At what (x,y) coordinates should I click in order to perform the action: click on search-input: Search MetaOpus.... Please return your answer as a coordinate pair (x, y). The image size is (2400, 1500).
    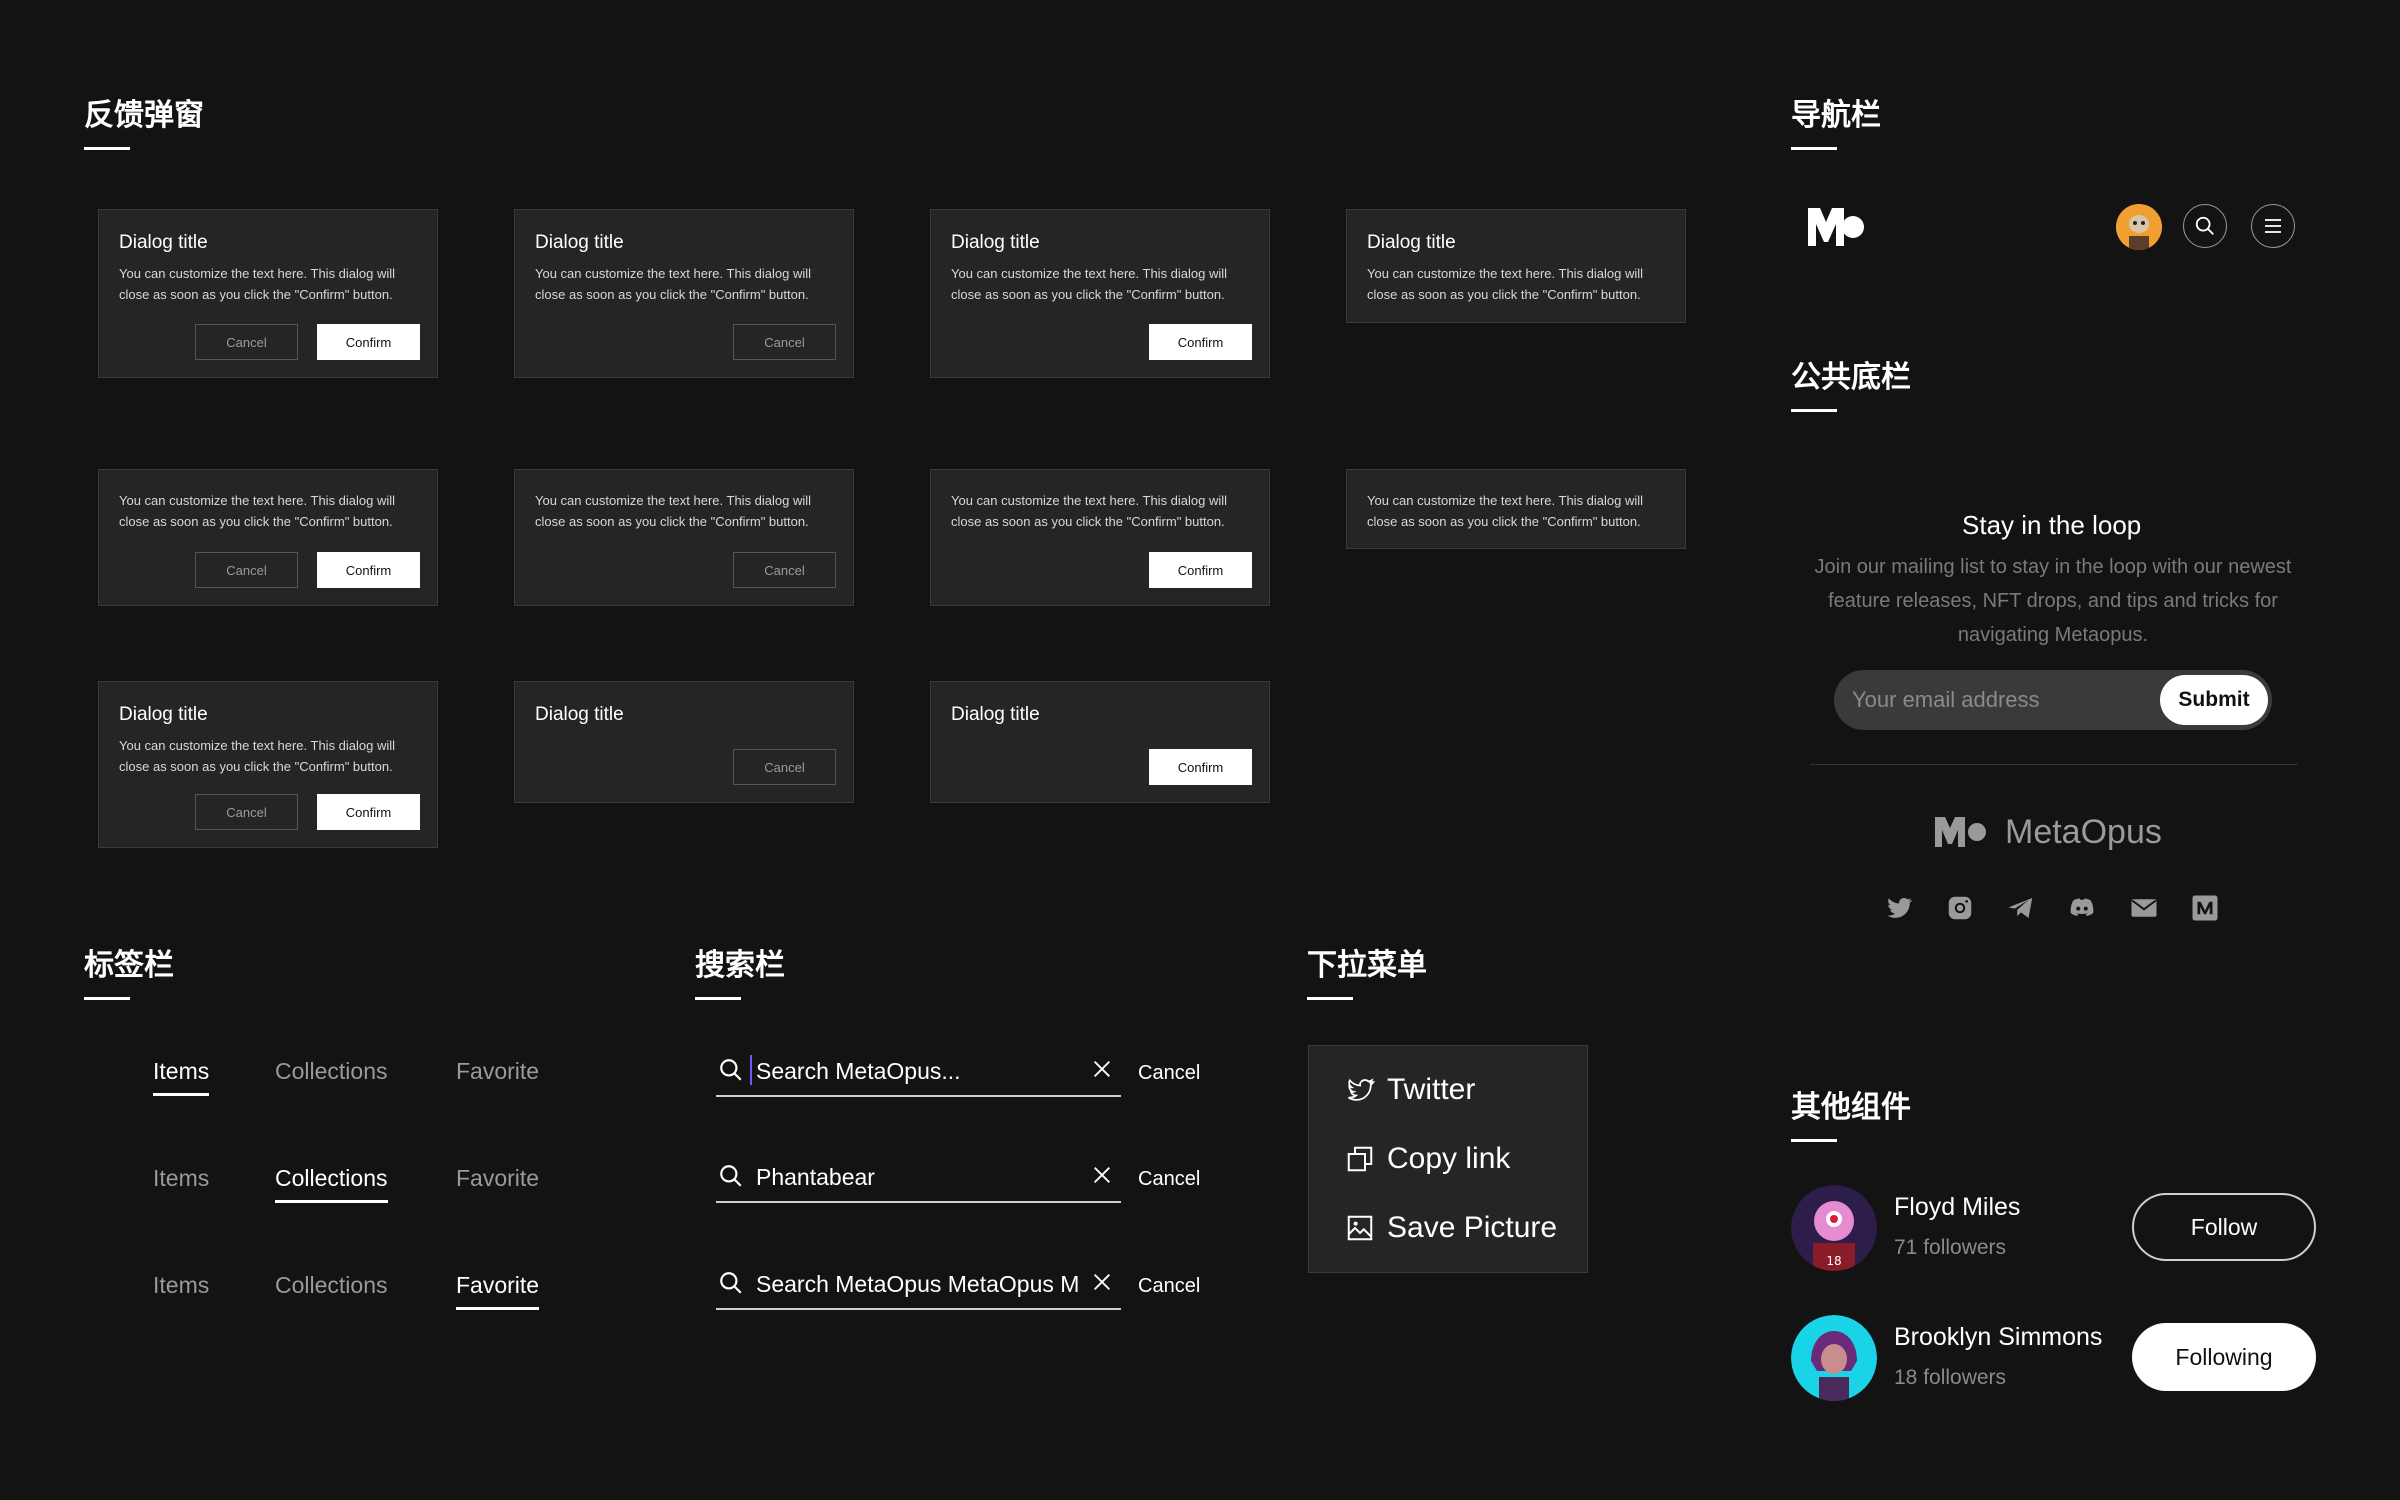
    Looking at the image, I should click on (918, 1072).